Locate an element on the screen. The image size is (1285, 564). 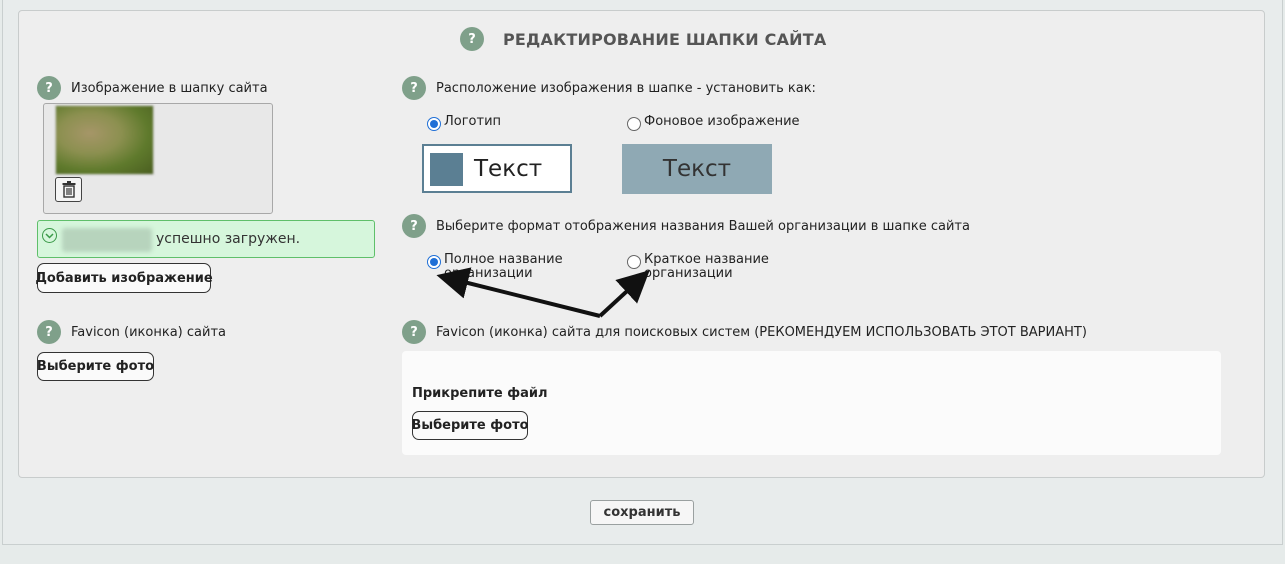
radio-full-name-label: Полное название организации is located at coordinates (503, 266).